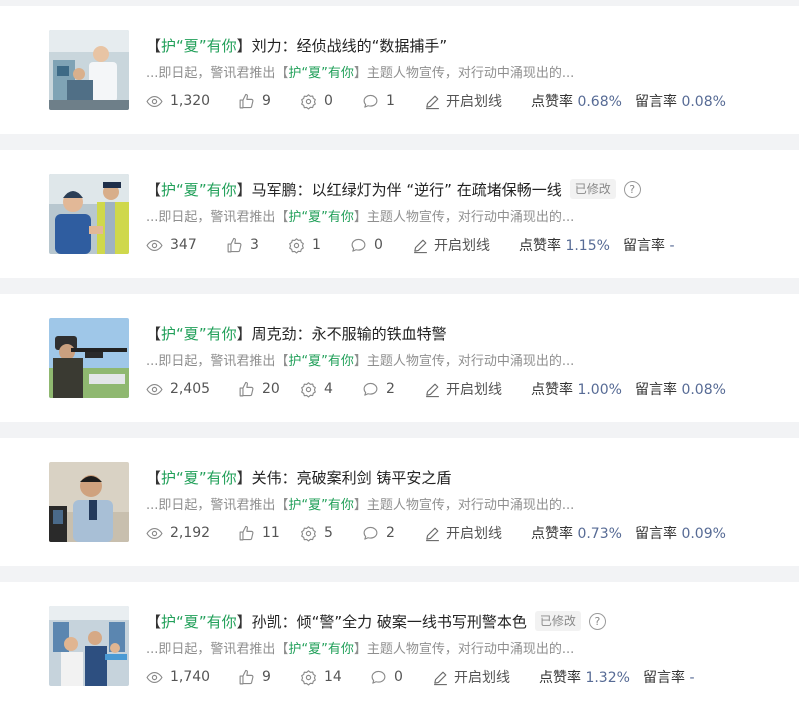  I want to click on title-text: 刘力：经侦战线的“数据捕手”, so click(350, 45).